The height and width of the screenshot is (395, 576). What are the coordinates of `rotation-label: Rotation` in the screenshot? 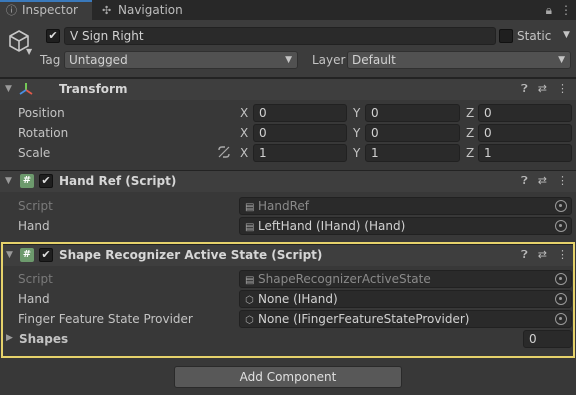 It's located at (43, 133).